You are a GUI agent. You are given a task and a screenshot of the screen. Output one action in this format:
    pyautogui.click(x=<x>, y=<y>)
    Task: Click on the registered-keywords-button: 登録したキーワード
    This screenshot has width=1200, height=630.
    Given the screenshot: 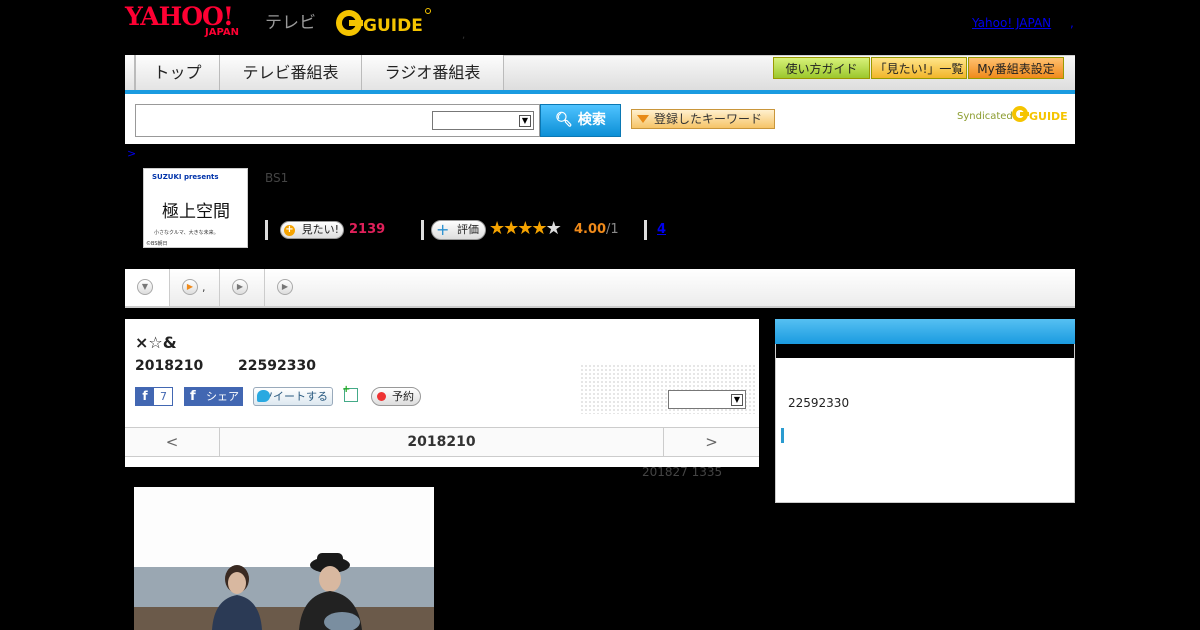 What is the action you would take?
    pyautogui.click(x=703, y=119)
    